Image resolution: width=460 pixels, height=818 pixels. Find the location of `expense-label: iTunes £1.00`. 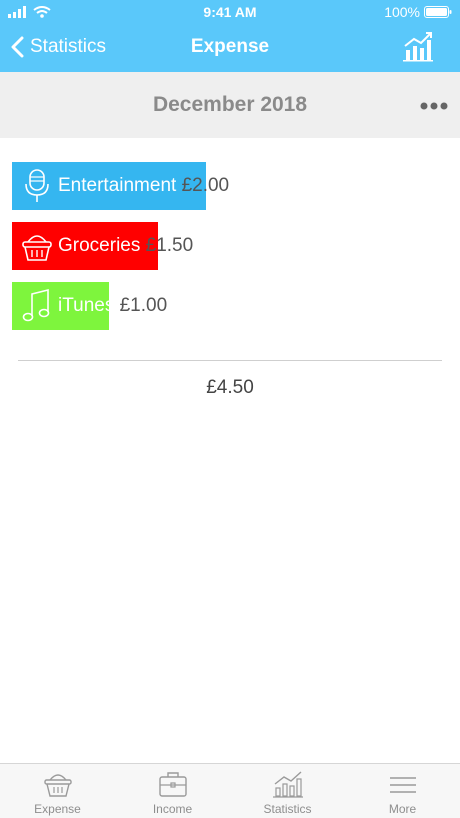

expense-label: iTunes £1.00 is located at coordinates (112, 306).